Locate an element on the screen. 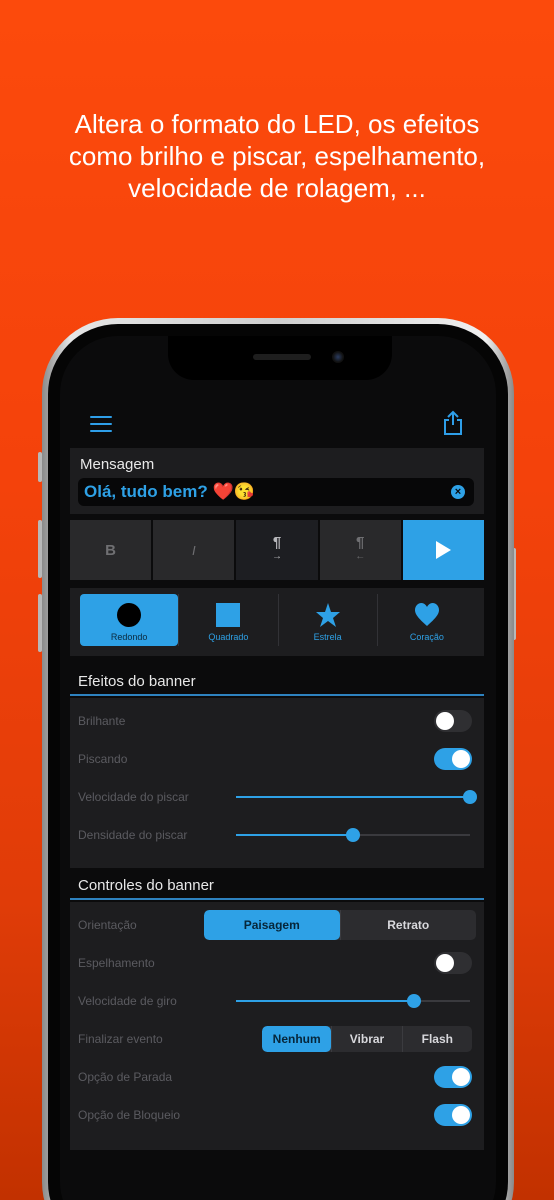 The image size is (554, 1200). finalizar-evento-label: Finalizar evento is located at coordinates (120, 1039).